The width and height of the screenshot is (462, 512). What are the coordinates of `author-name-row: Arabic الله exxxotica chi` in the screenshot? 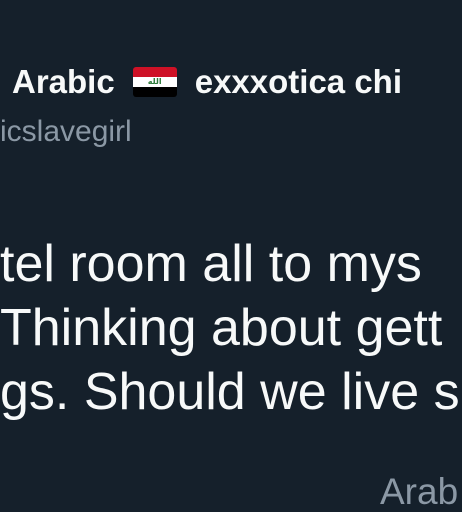 It's located at (207, 82).